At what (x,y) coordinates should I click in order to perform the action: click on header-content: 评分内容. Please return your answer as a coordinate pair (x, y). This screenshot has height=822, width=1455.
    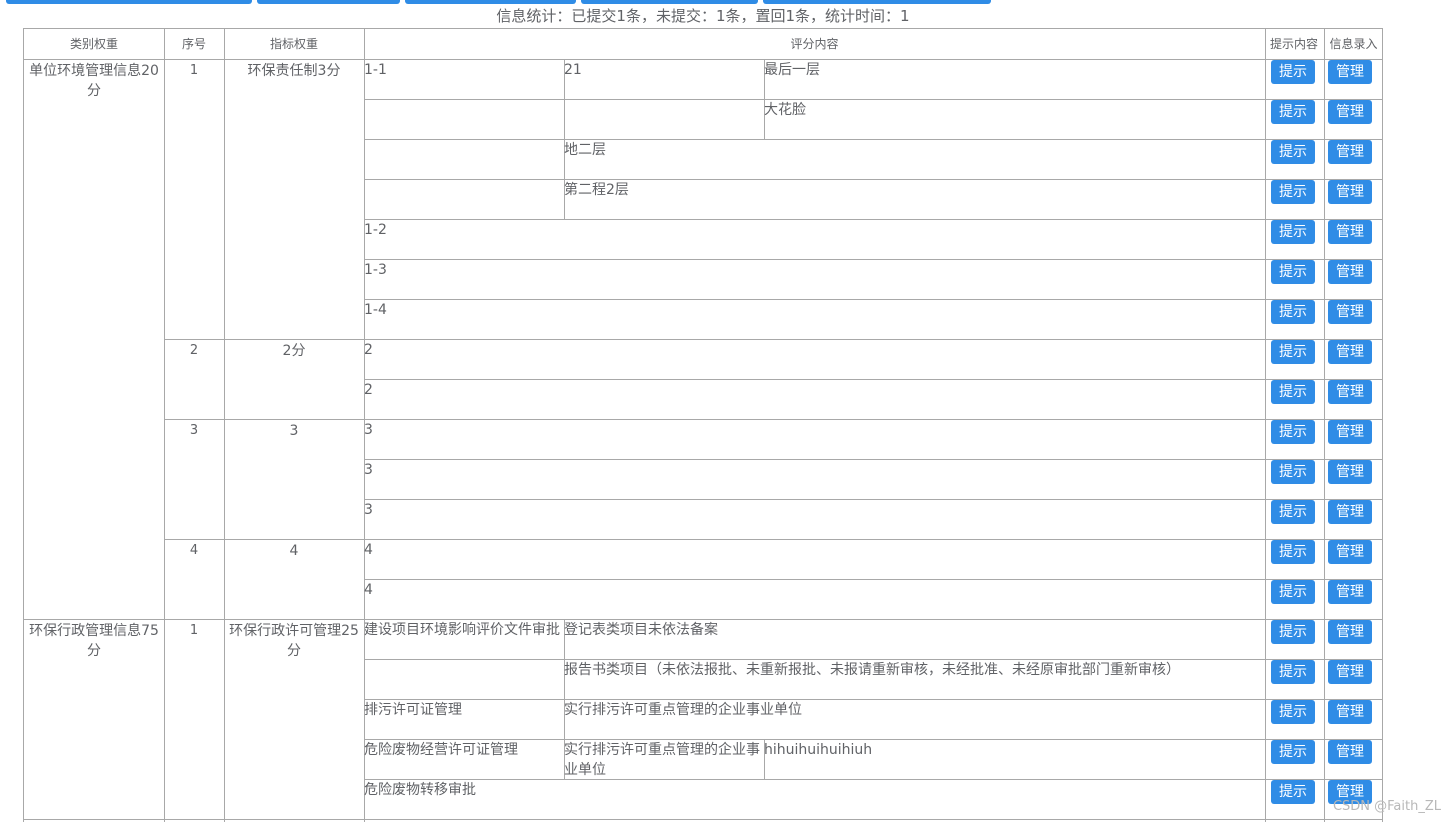
    Looking at the image, I should click on (814, 44).